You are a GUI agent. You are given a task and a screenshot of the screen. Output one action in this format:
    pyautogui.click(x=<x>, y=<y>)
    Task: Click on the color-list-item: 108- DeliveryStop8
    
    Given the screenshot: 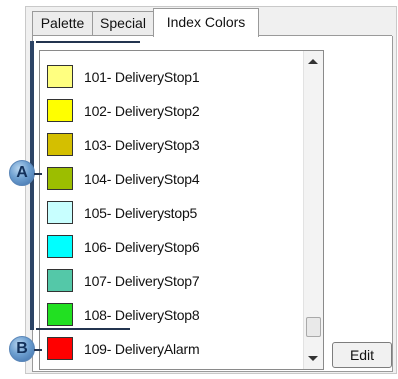 What is the action you would take?
    pyautogui.click(x=172, y=315)
    